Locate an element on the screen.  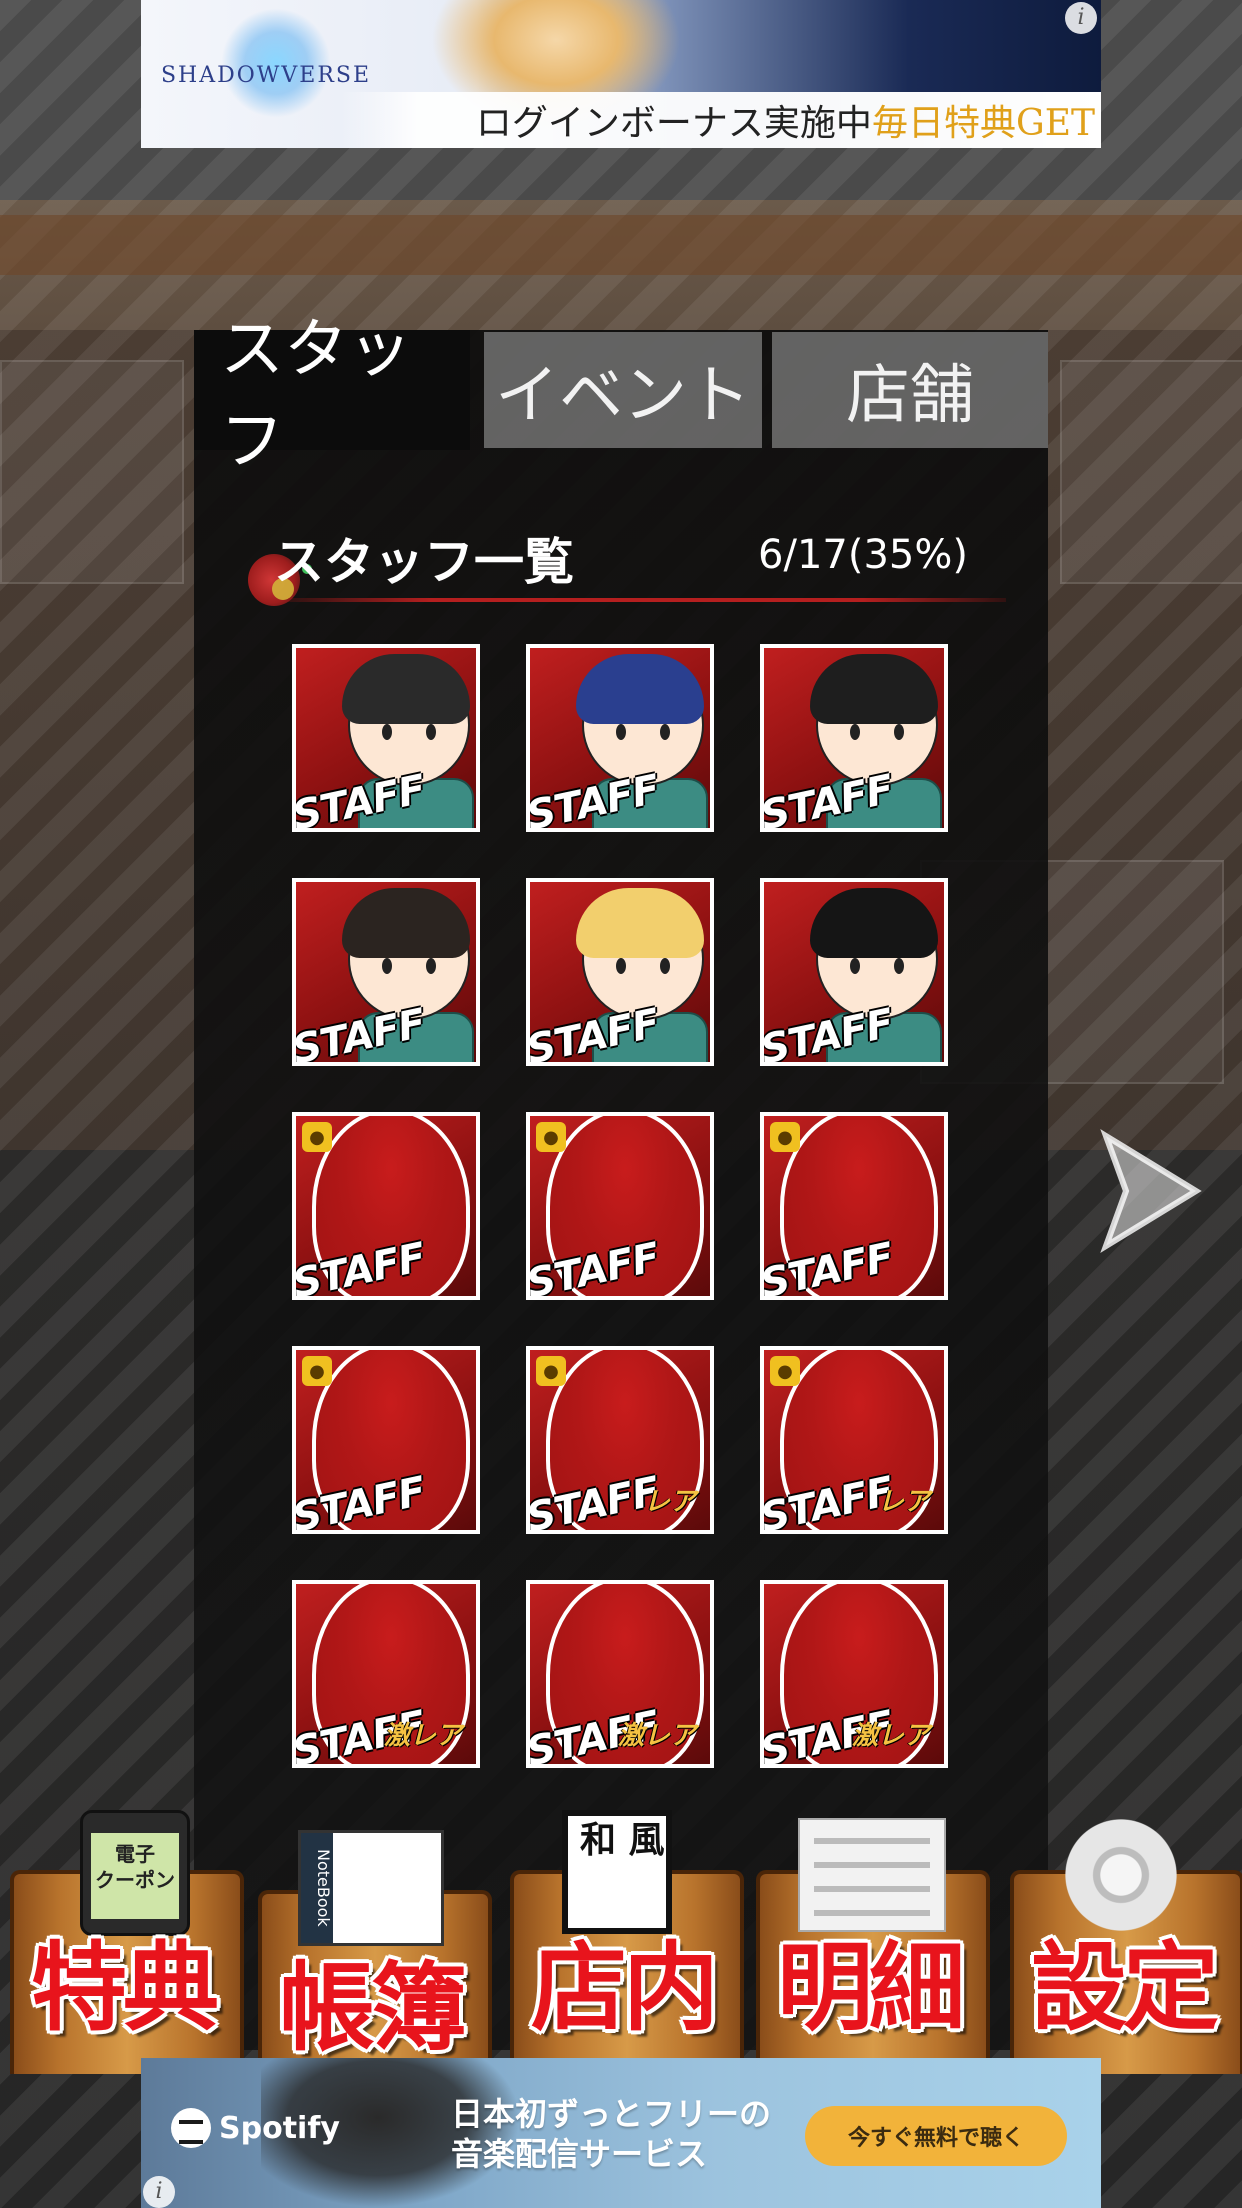
tab-event: イベント is located at coordinates (623, 390).